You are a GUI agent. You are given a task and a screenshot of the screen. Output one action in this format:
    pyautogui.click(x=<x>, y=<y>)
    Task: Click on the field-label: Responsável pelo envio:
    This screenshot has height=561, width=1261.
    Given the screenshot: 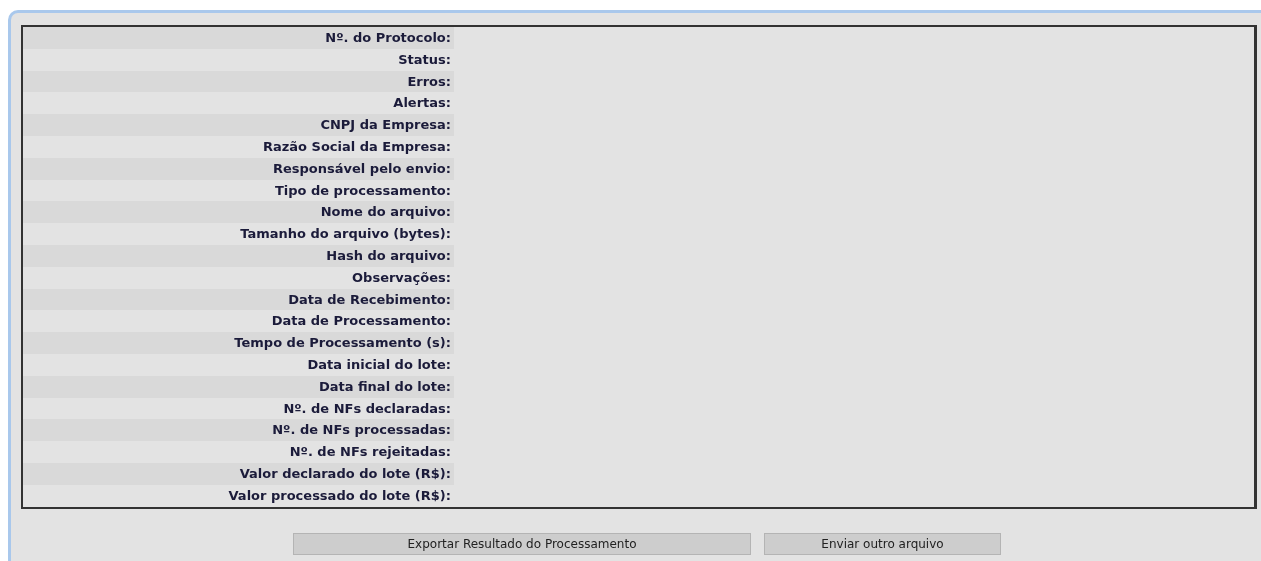 What is the action you would take?
    pyautogui.click(x=238, y=168)
    